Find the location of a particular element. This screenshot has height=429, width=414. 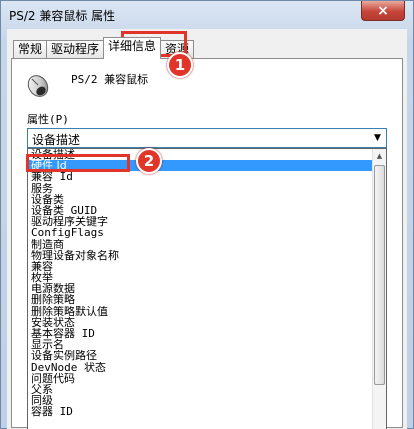

device-name: PS/2 兼容鼠标 is located at coordinates (110, 79).